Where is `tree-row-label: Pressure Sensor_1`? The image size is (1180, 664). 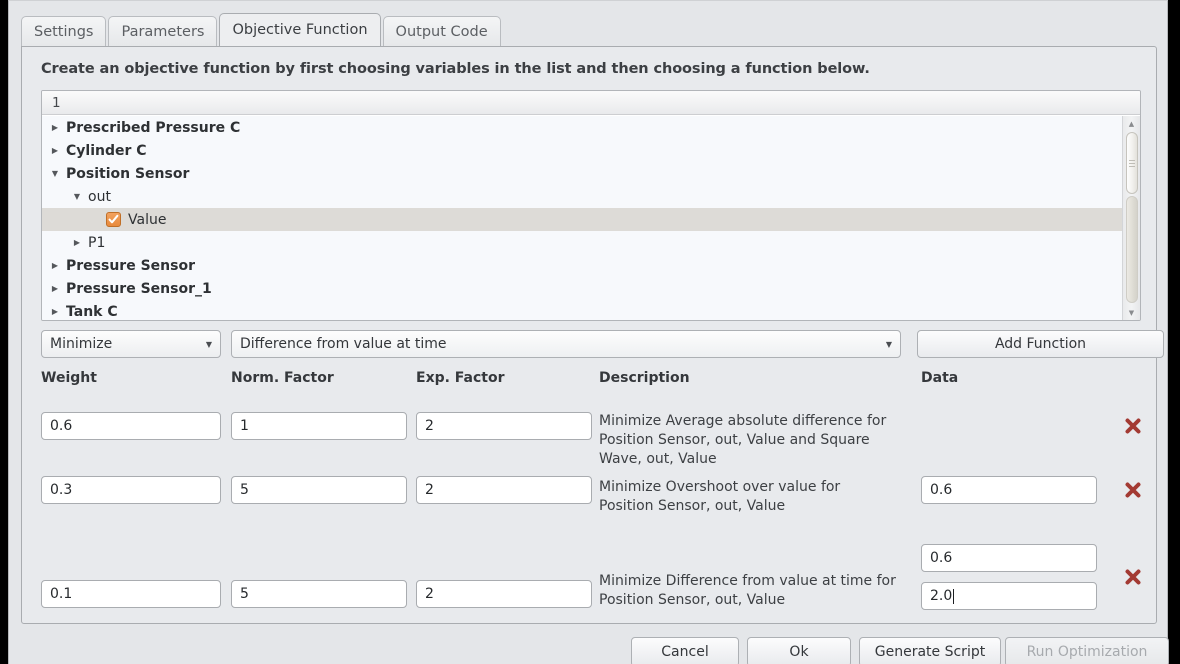 tree-row-label: Pressure Sensor_1 is located at coordinates (139, 288).